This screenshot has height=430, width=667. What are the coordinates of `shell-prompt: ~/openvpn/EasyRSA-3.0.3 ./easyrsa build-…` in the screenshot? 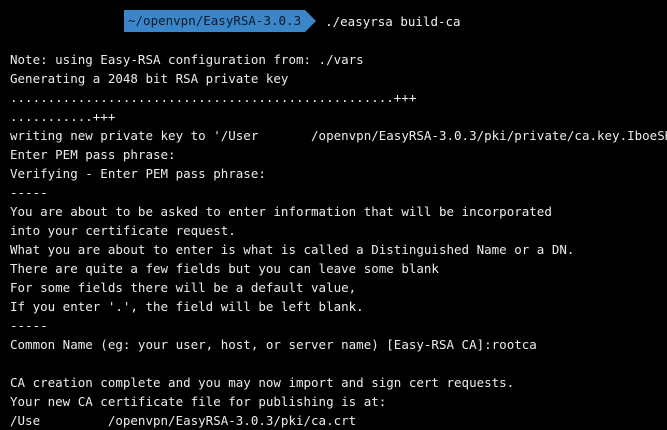 It's located at (230, 21).